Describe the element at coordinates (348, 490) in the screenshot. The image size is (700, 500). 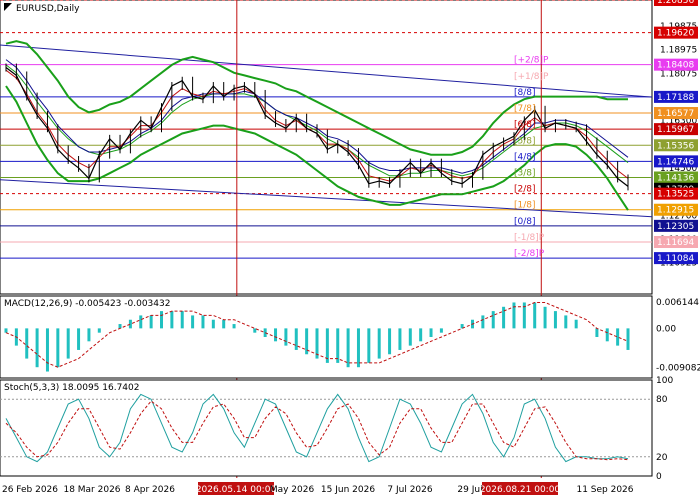
I see `time-tick-label: 15 Jun 2026` at that location.